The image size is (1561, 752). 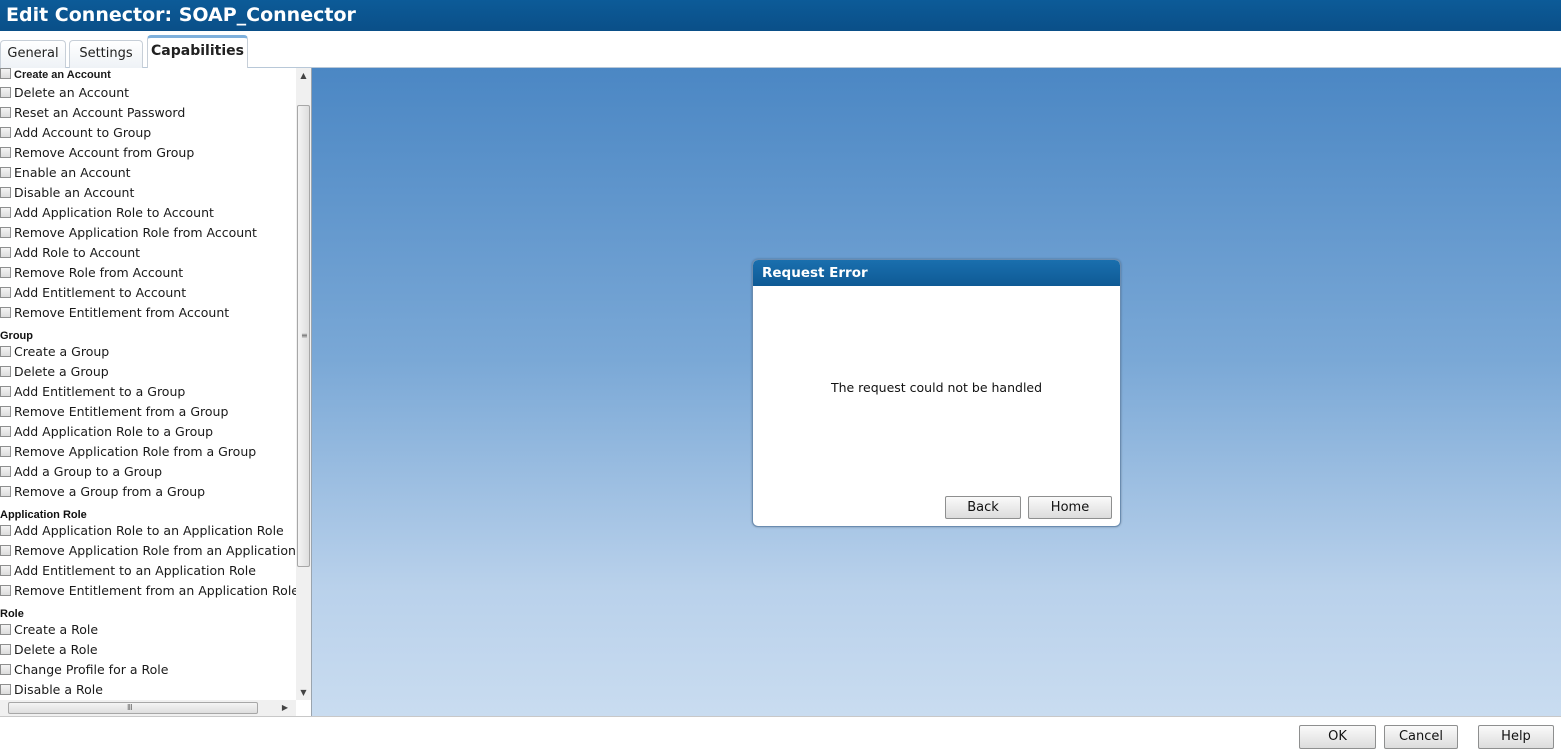 I want to click on footer-bar: OK Cancel Help, so click(x=780, y=734).